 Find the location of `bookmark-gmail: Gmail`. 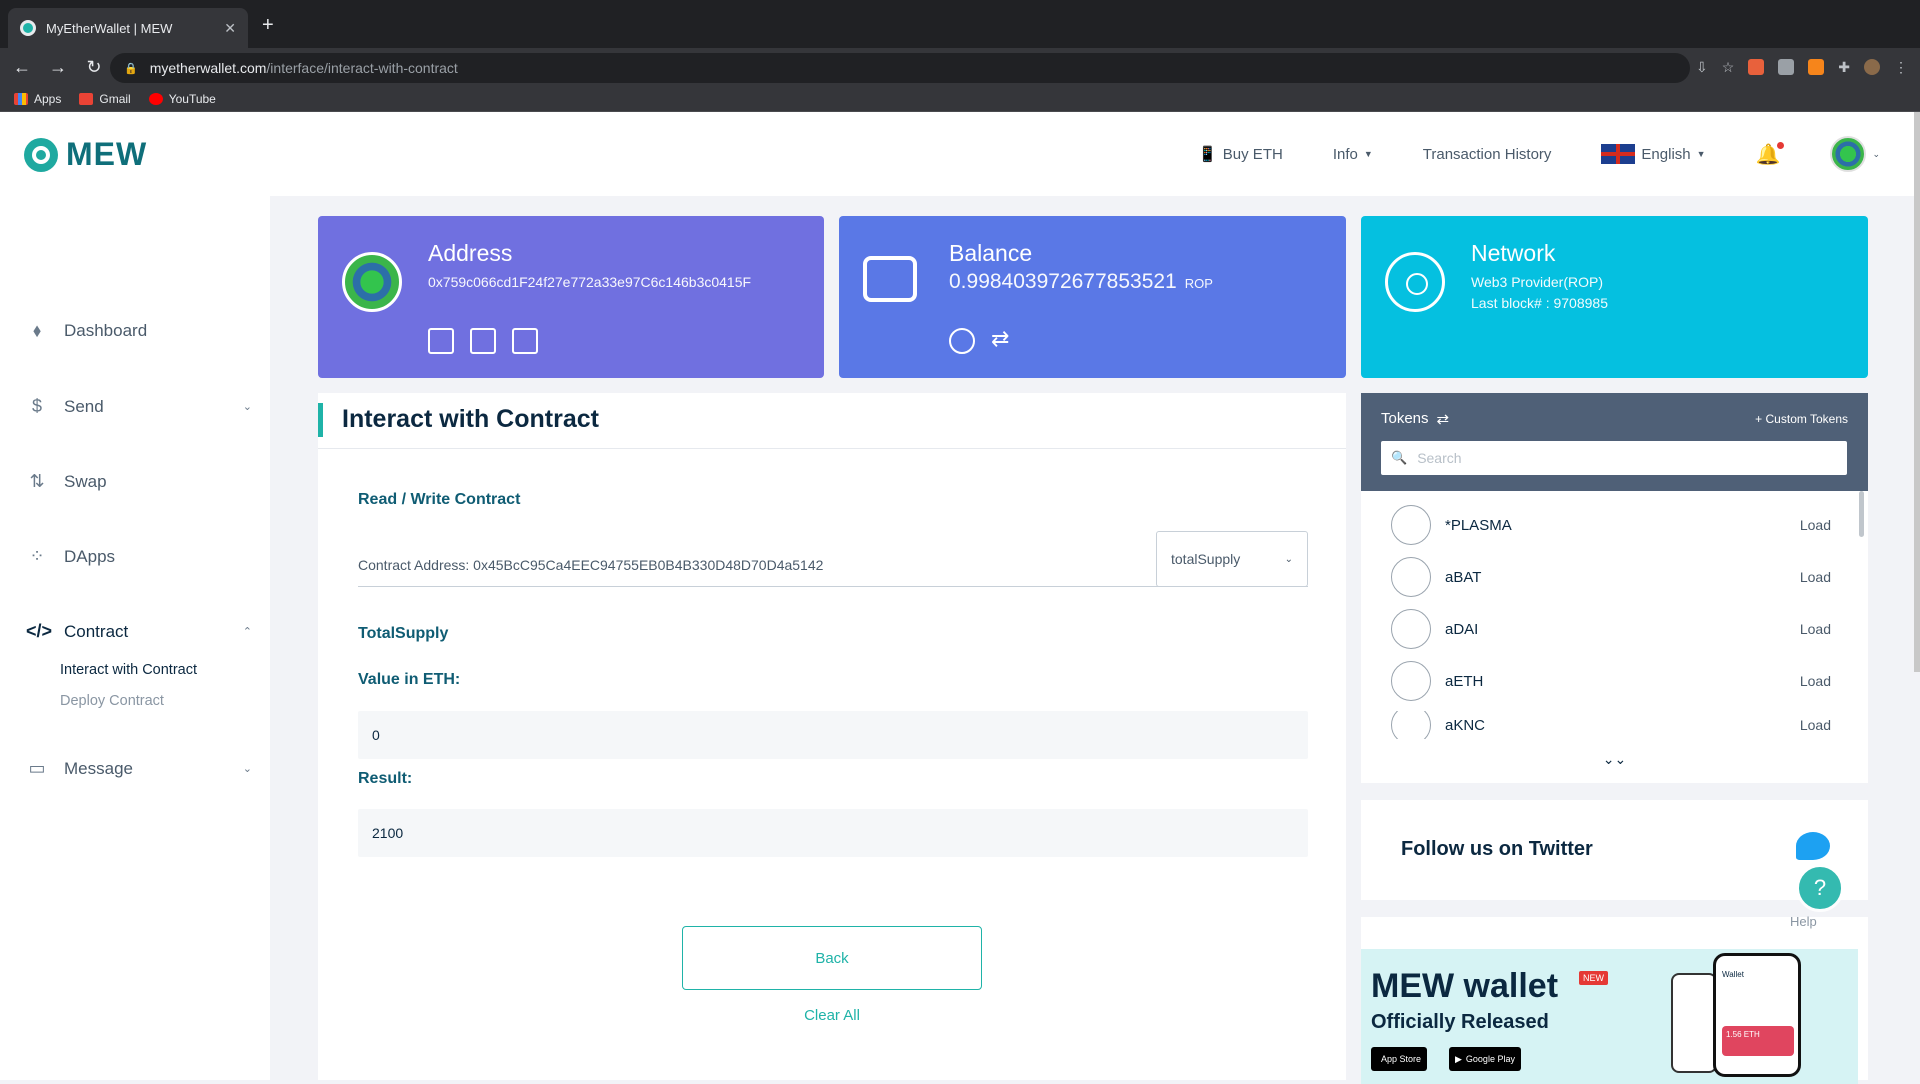

bookmark-gmail: Gmail is located at coordinates (105, 99).